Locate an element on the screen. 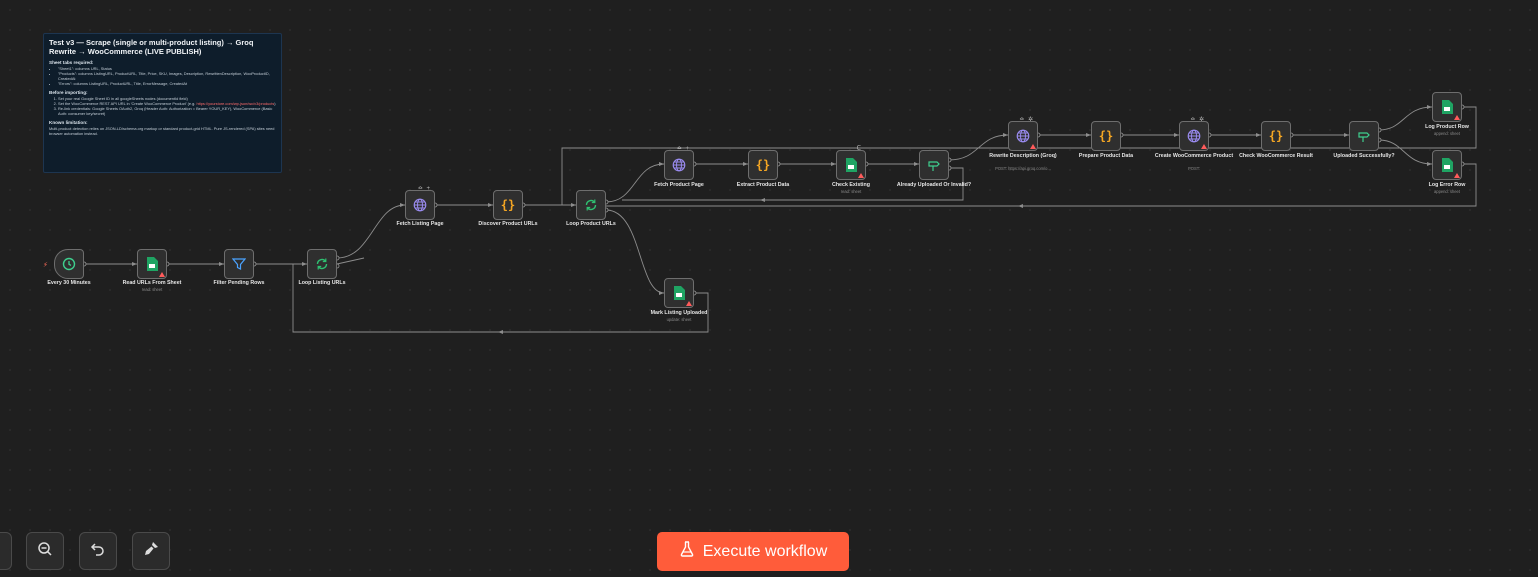  node-label: Prepare Product Data is located at coordinates (1106, 156).